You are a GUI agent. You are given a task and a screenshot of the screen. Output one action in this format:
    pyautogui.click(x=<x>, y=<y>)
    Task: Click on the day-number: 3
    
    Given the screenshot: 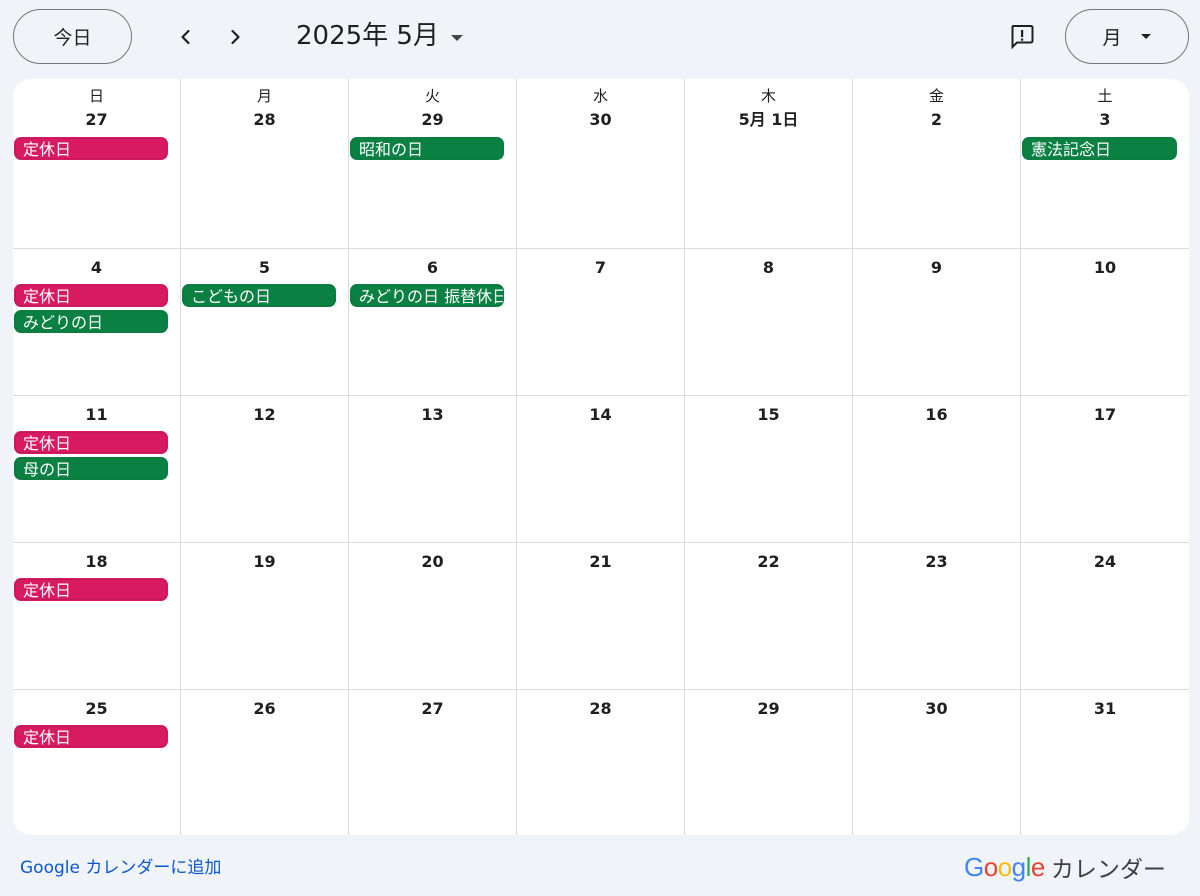 What is the action you would take?
    pyautogui.click(x=1105, y=120)
    